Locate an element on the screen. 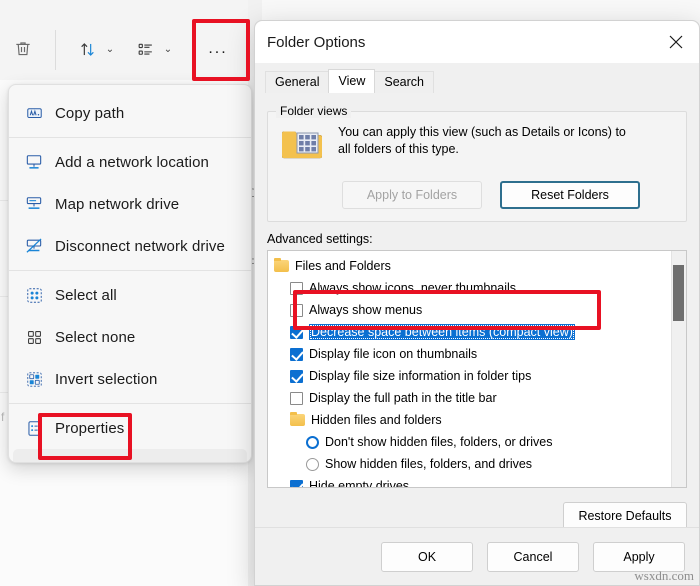  menu-item-invert-selection: Invert selection is located at coordinates (130, 379).